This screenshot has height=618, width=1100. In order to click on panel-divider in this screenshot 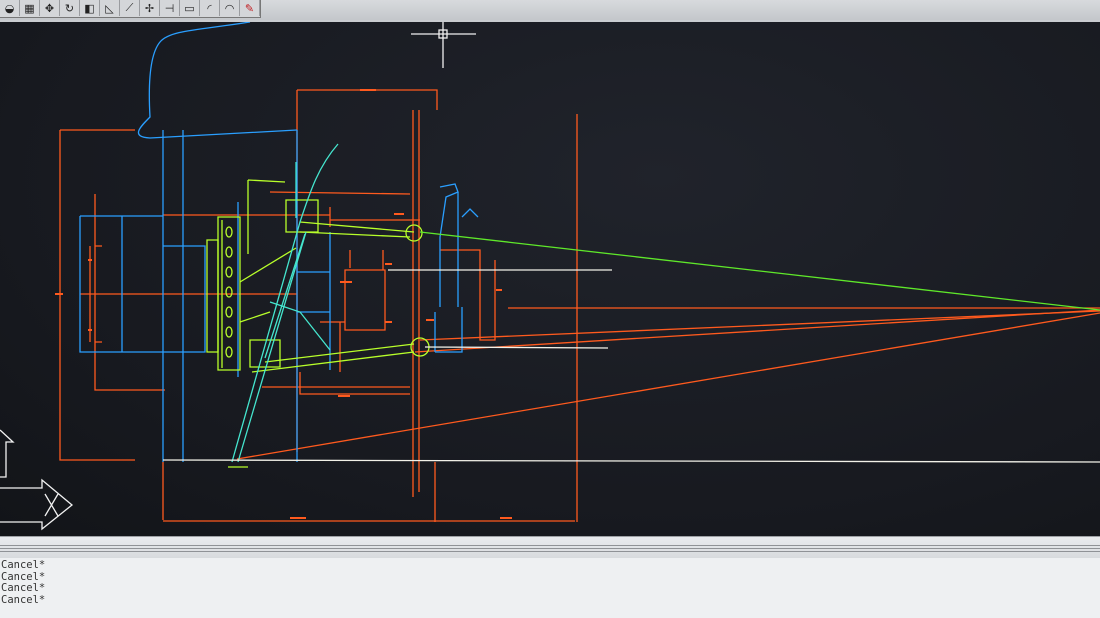, I will do `click(550, 547)`.